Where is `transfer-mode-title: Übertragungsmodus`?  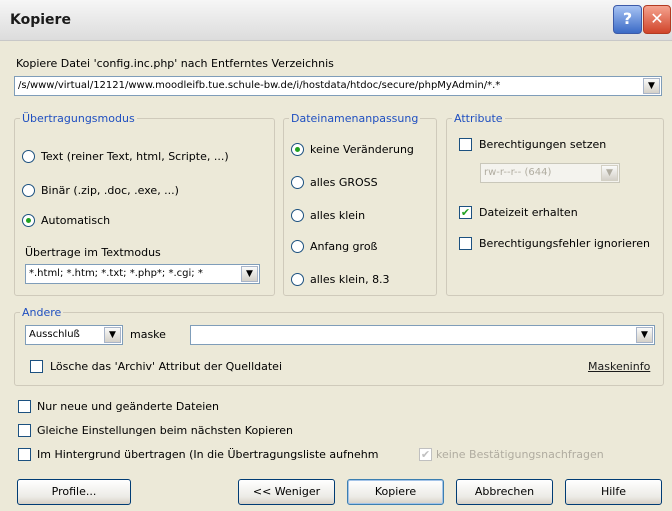 transfer-mode-title: Übertragungsmodus is located at coordinates (78, 118).